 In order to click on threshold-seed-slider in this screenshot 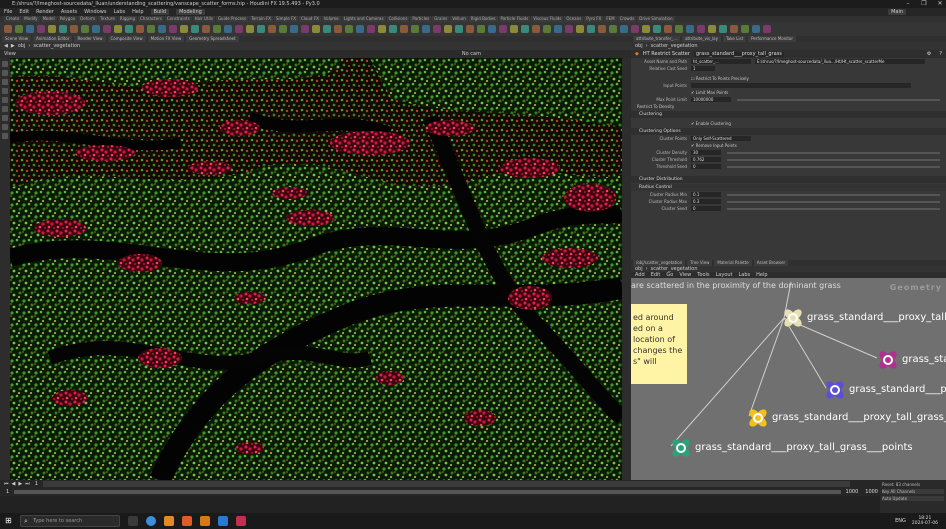, I will do `click(833, 166)`.